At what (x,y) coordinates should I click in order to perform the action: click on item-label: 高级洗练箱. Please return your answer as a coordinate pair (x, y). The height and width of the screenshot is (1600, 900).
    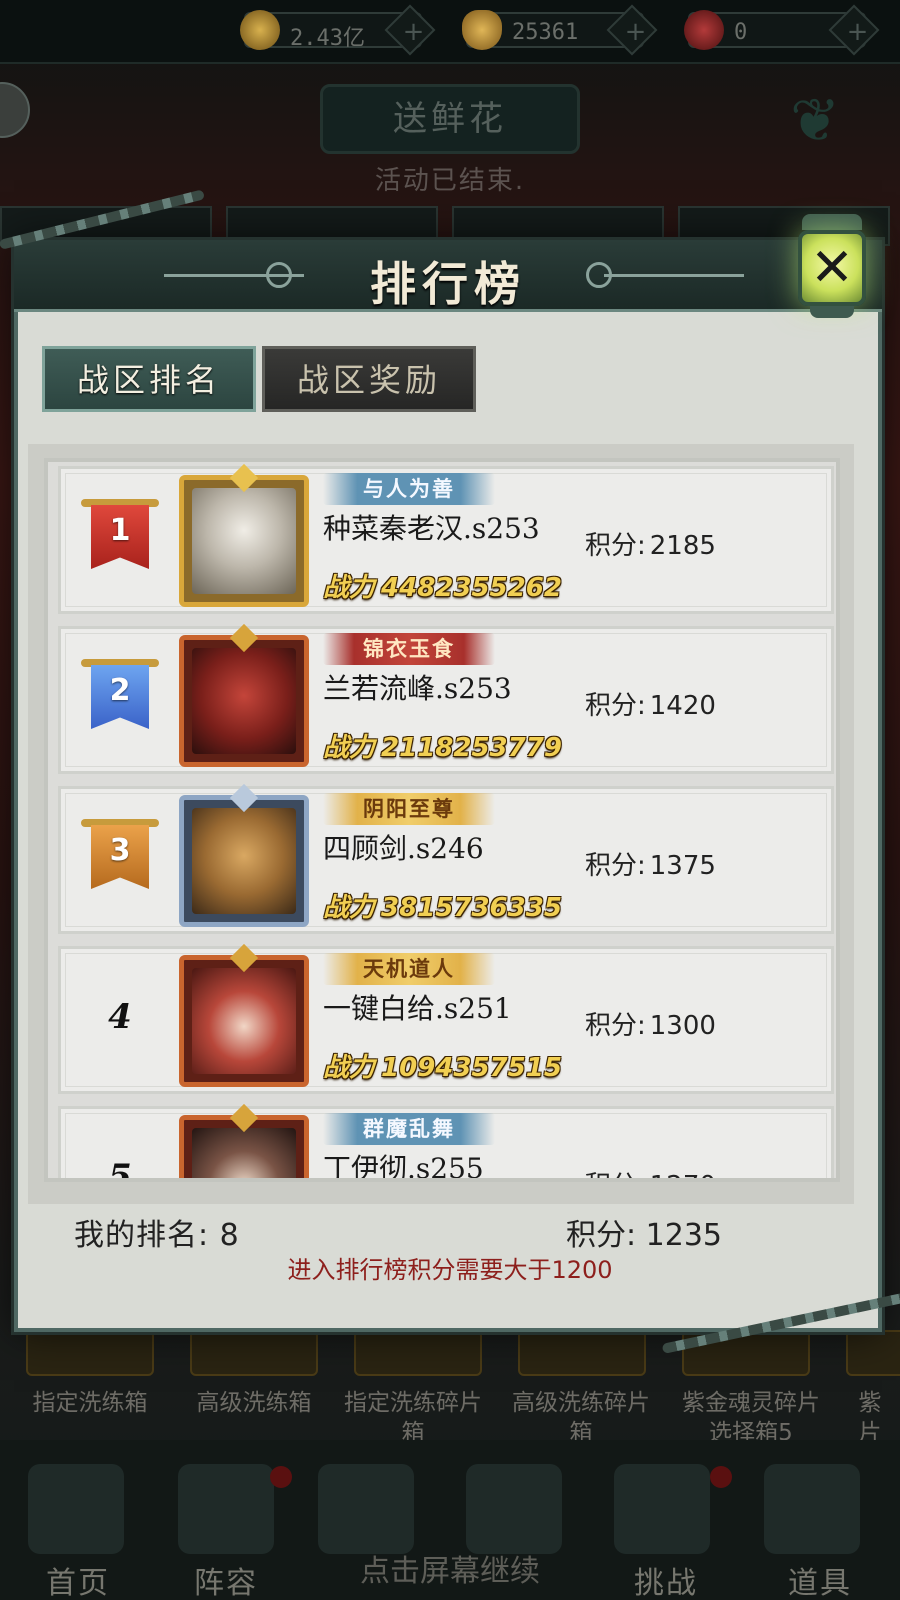
    Looking at the image, I should click on (254, 1403).